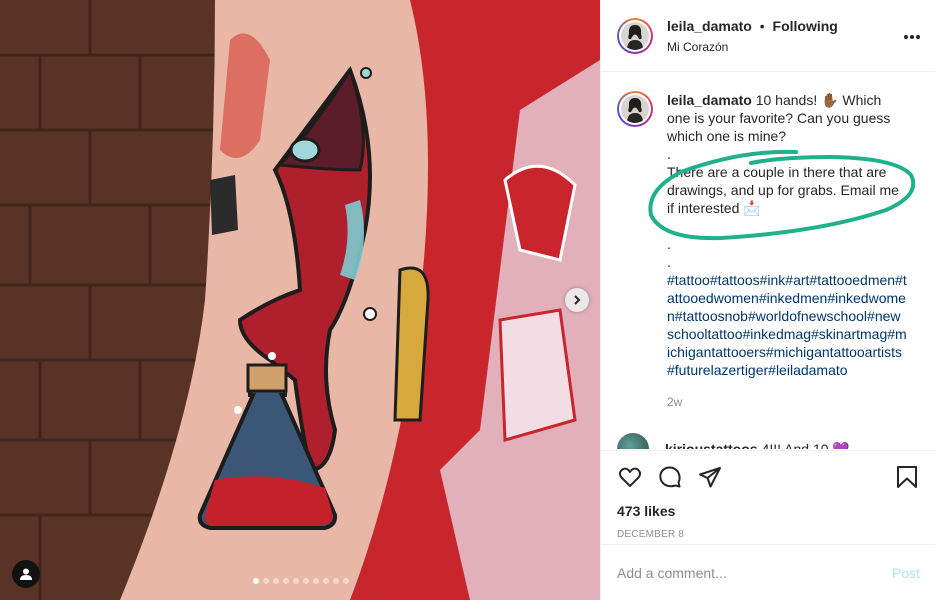  What do you see at coordinates (906, 573) in the screenshot?
I see `post-comment-button: Post` at bounding box center [906, 573].